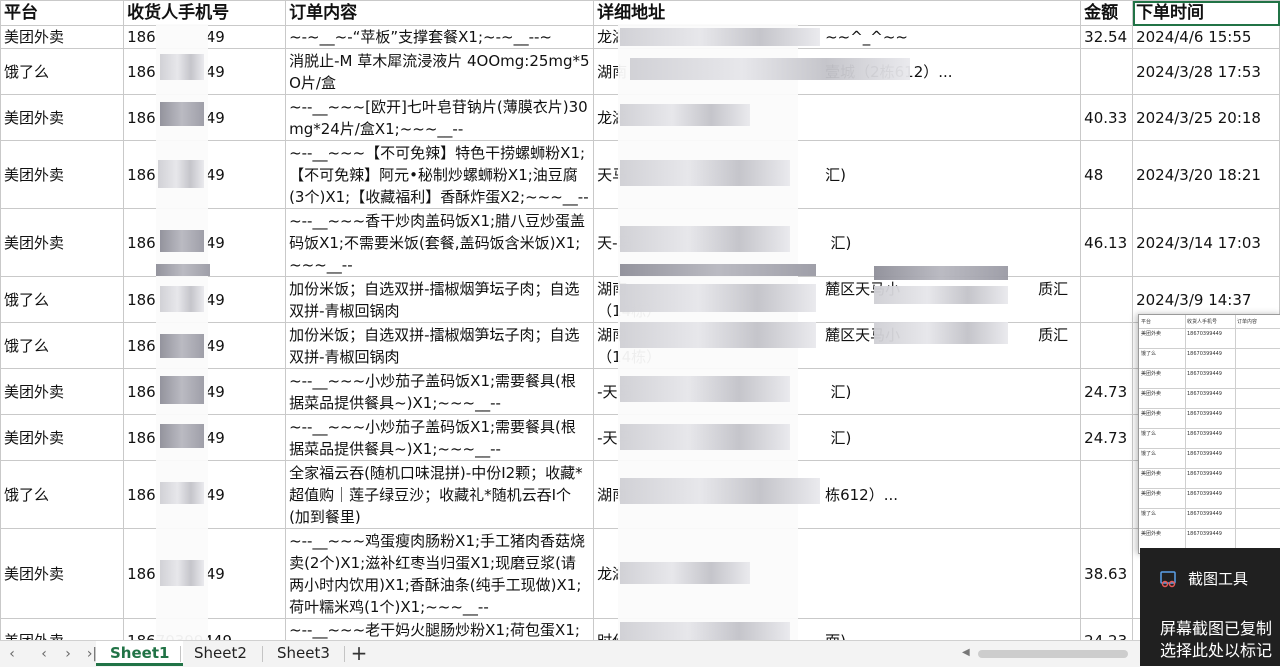 This screenshot has width=1280, height=667. I want to click on horizontal-scrollbar: ◀, so click(1050, 654).